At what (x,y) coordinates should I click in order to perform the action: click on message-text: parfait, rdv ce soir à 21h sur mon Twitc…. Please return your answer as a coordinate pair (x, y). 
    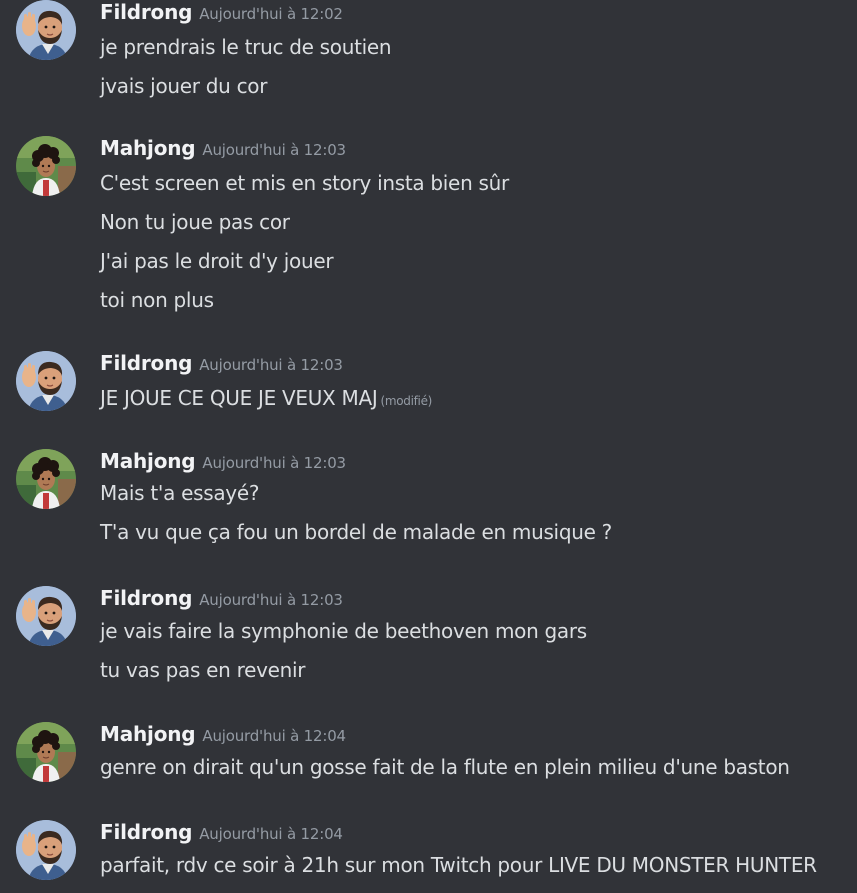
    Looking at the image, I should click on (458, 865).